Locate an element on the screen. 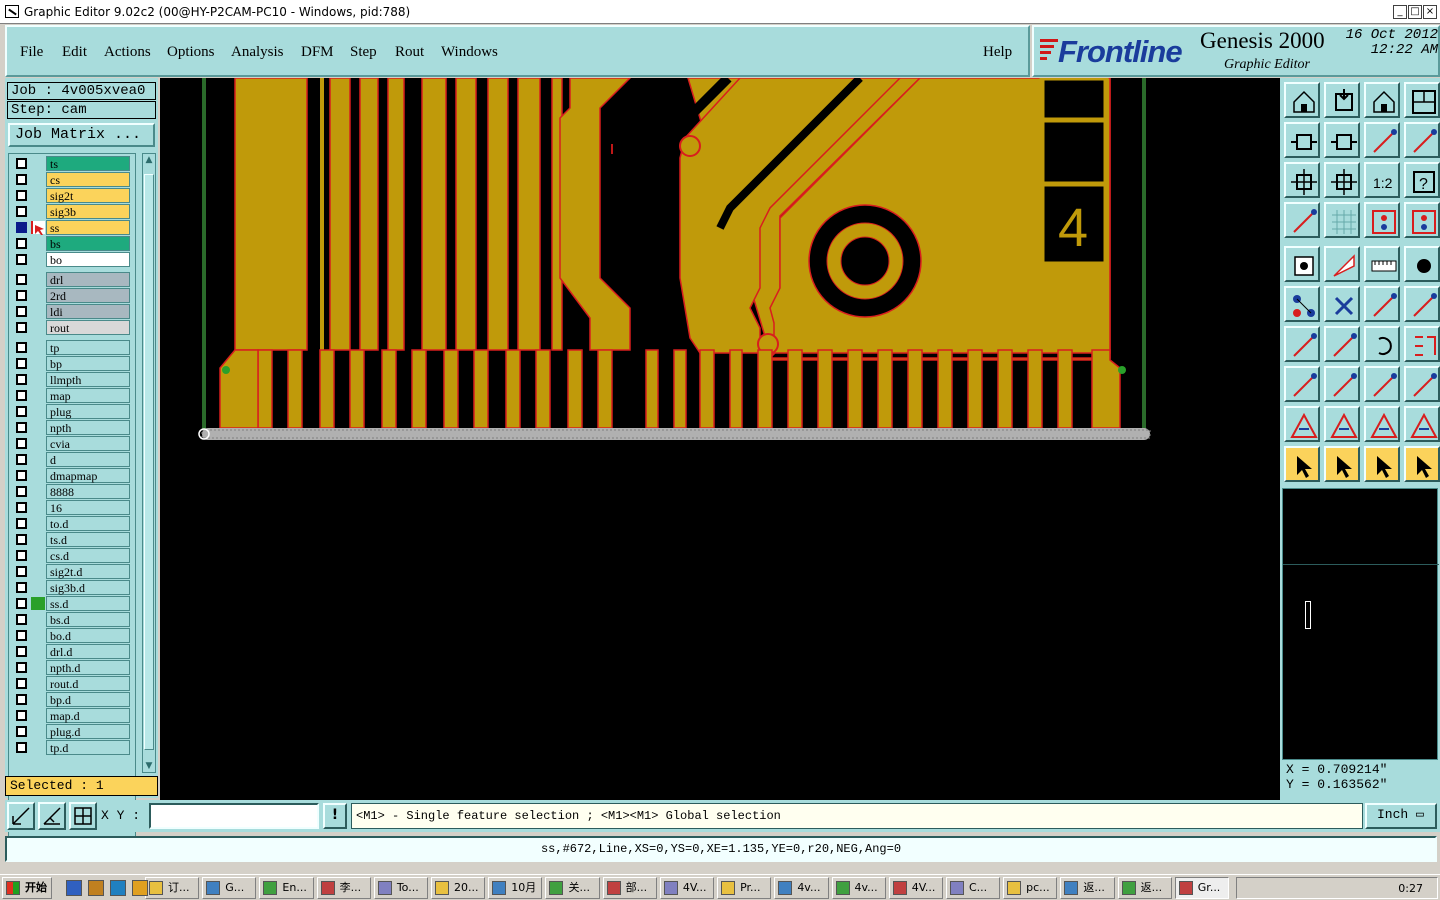  layer-row-ts: ts is located at coordinates (72, 163).